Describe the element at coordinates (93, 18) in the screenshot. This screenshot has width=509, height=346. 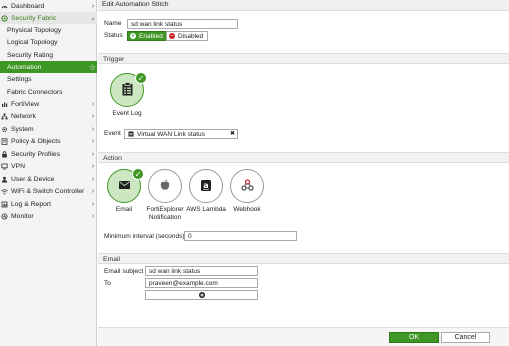
I see `chevron-down-icon: ⌄` at that location.